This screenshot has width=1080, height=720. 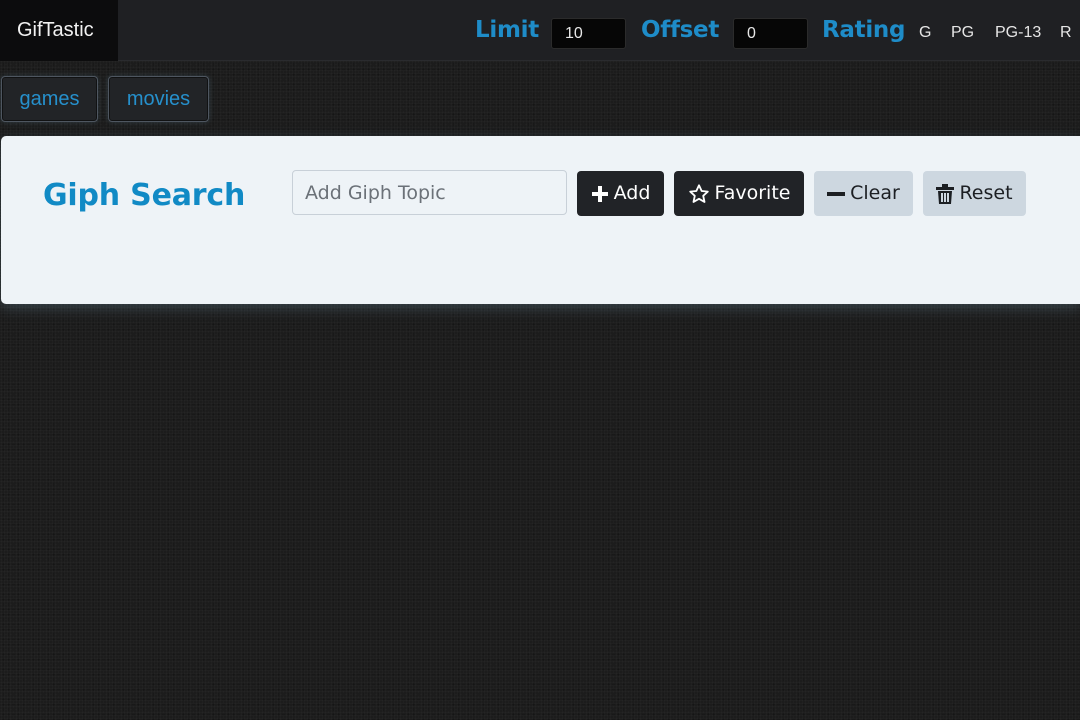 I want to click on offset-input: 0, so click(x=770, y=33).